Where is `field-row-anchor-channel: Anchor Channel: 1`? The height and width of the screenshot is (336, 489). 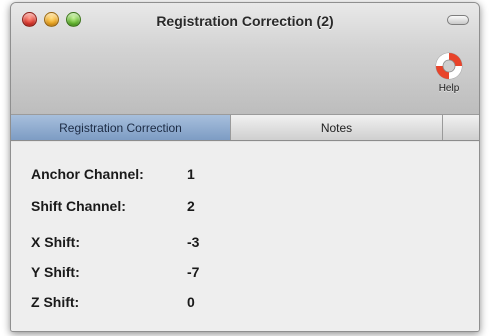 field-row-anchor-channel: Anchor Channel: 1 is located at coordinates (139, 174).